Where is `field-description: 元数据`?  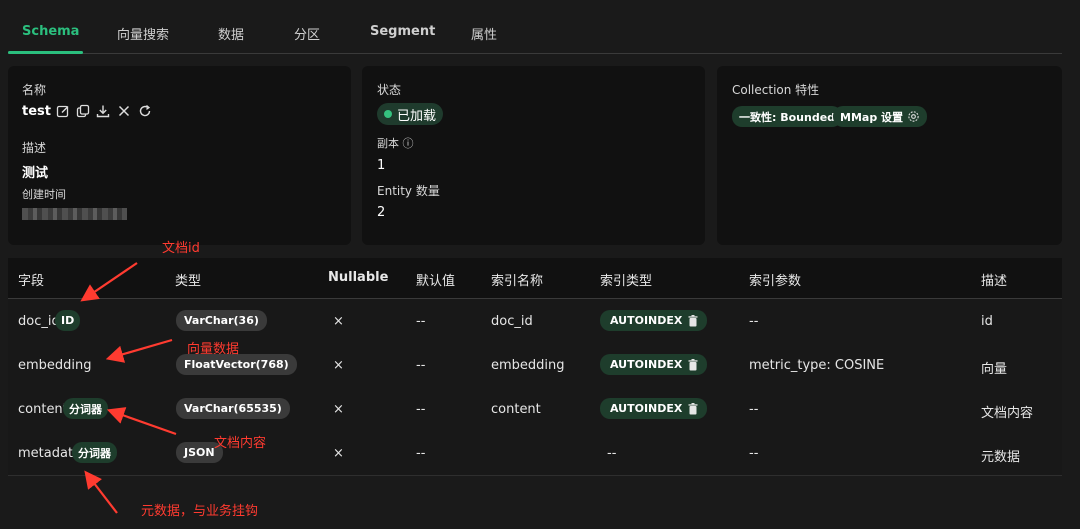 field-description: 元数据 is located at coordinates (1001, 457).